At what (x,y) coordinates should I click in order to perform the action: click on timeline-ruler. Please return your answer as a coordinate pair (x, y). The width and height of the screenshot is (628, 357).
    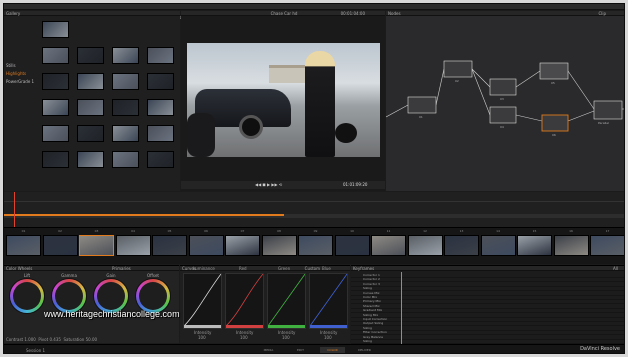
    Looking at the image, I should click on (314, 198).